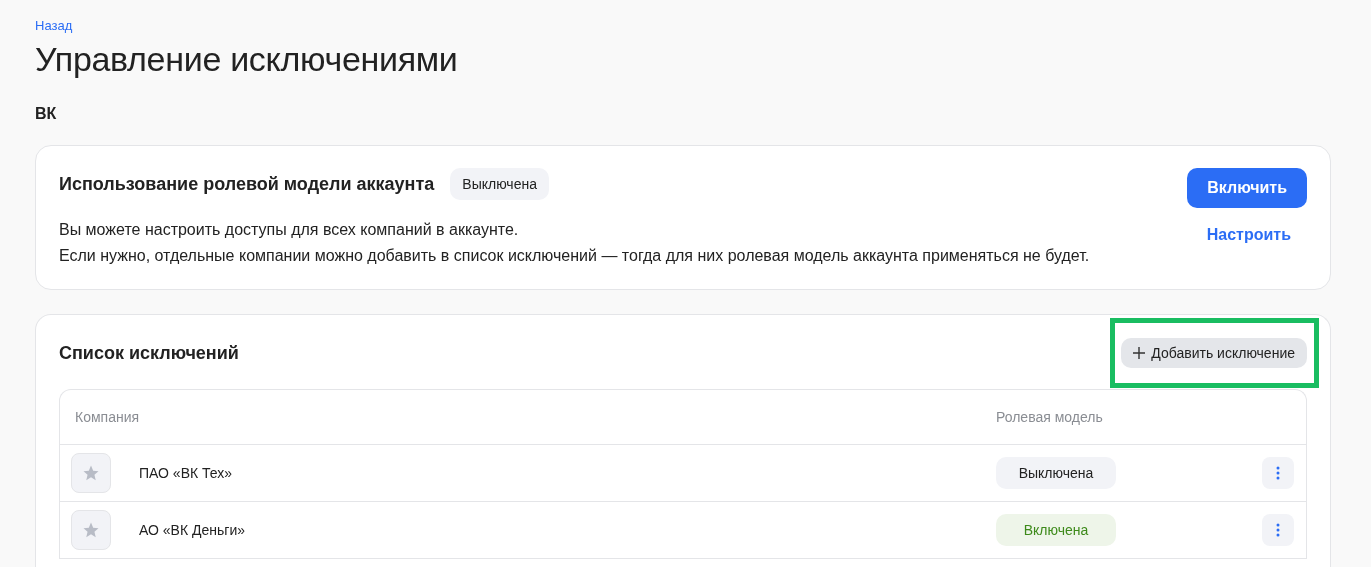  I want to click on enable-button: Включить, so click(1247, 188).